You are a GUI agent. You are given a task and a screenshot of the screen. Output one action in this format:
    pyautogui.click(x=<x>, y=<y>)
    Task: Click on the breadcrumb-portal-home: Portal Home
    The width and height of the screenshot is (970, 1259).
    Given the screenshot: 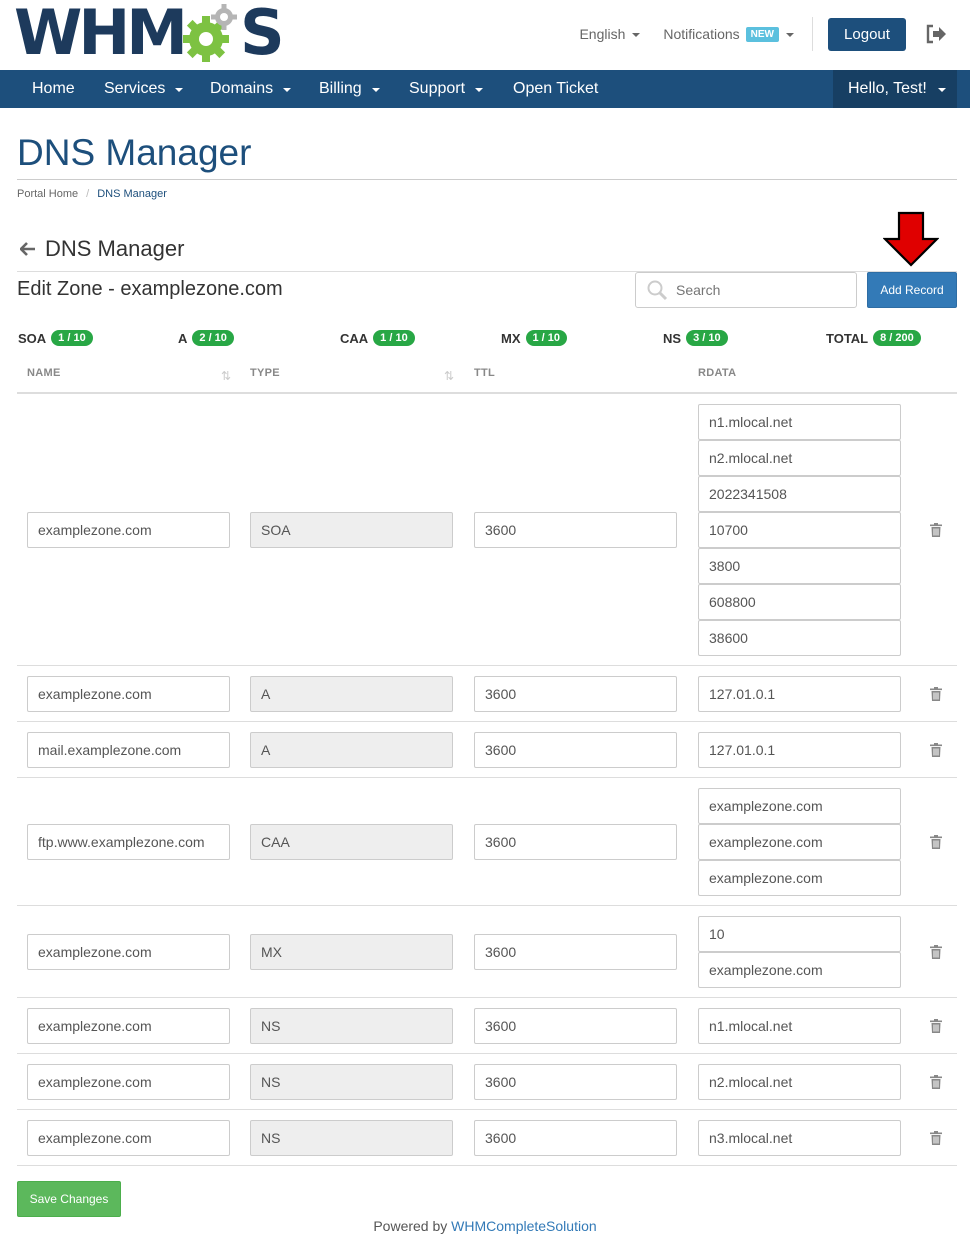 What is the action you would take?
    pyautogui.click(x=47, y=194)
    